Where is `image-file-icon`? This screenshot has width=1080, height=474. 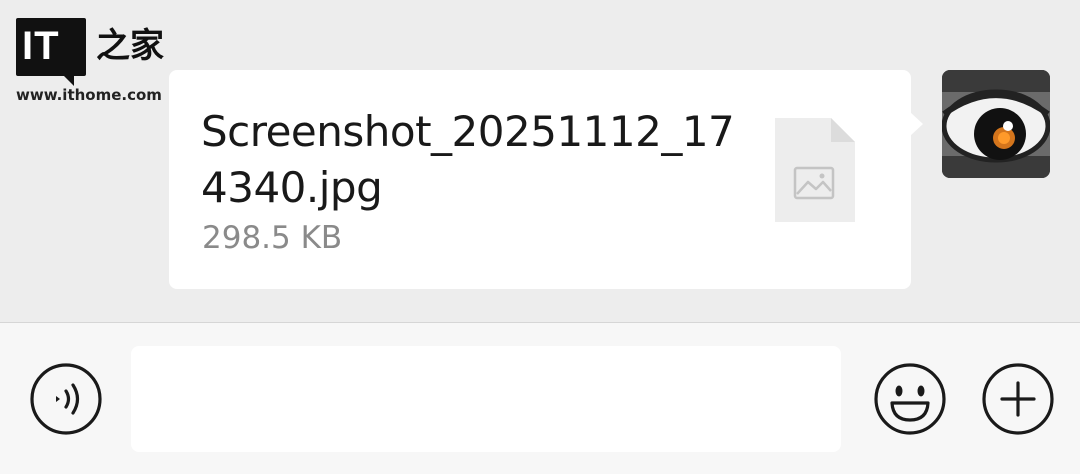 image-file-icon is located at coordinates (815, 170).